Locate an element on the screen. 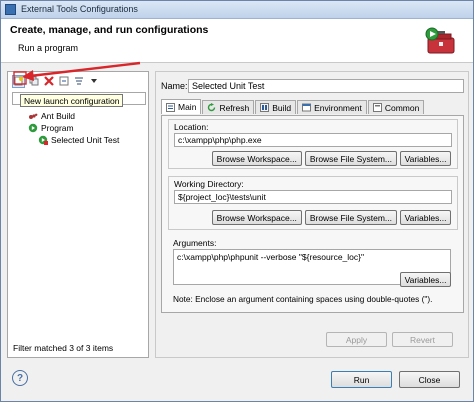 This screenshot has height=402, width=474. delete-button is located at coordinates (48, 81).